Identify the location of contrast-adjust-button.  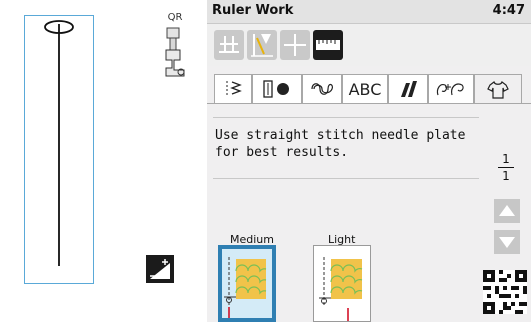
(160, 269).